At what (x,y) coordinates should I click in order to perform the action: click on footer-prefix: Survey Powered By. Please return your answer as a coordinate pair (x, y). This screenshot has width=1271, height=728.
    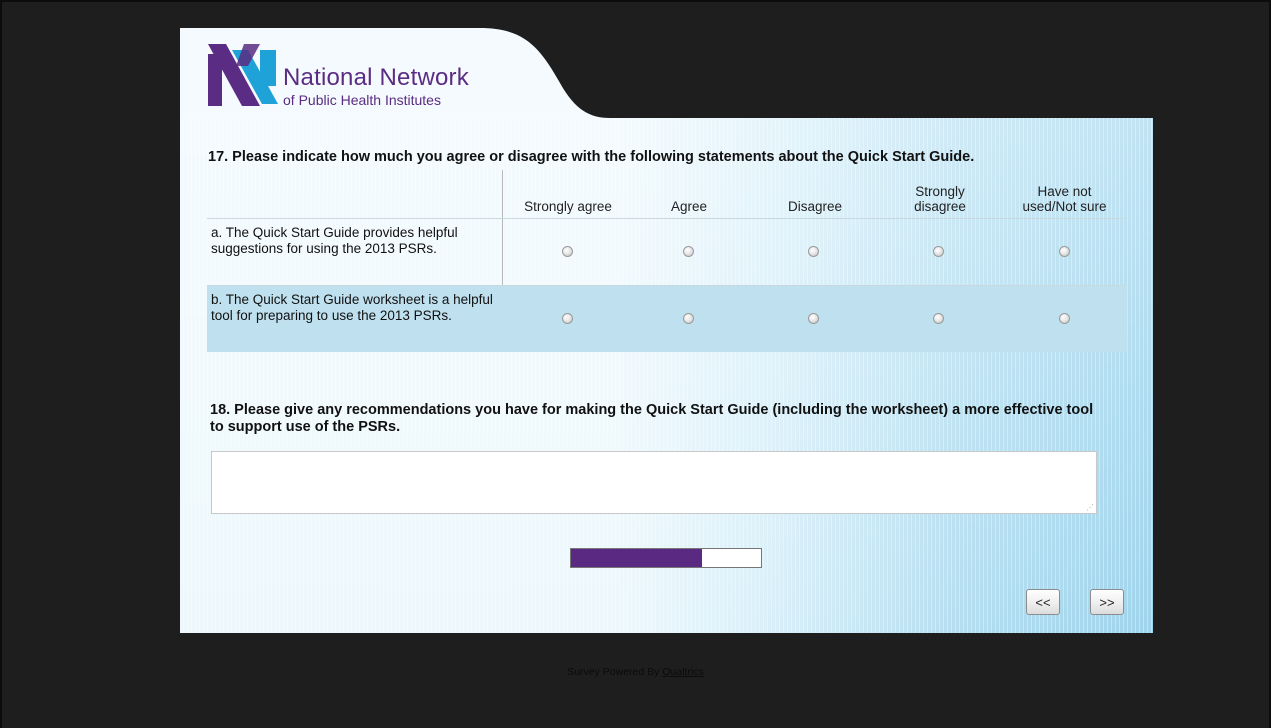
    Looking at the image, I should click on (613, 672).